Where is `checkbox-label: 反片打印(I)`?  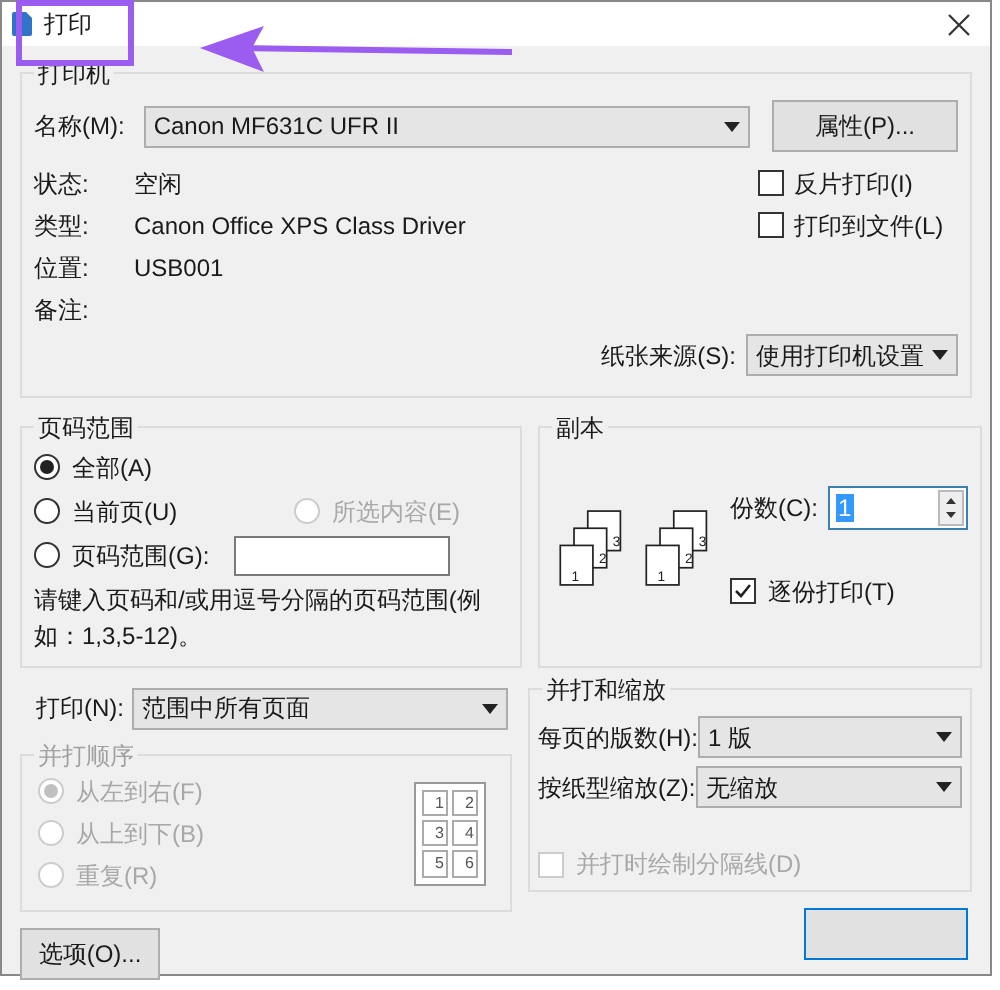
checkbox-label: 反片打印(I) is located at coordinates (853, 184).